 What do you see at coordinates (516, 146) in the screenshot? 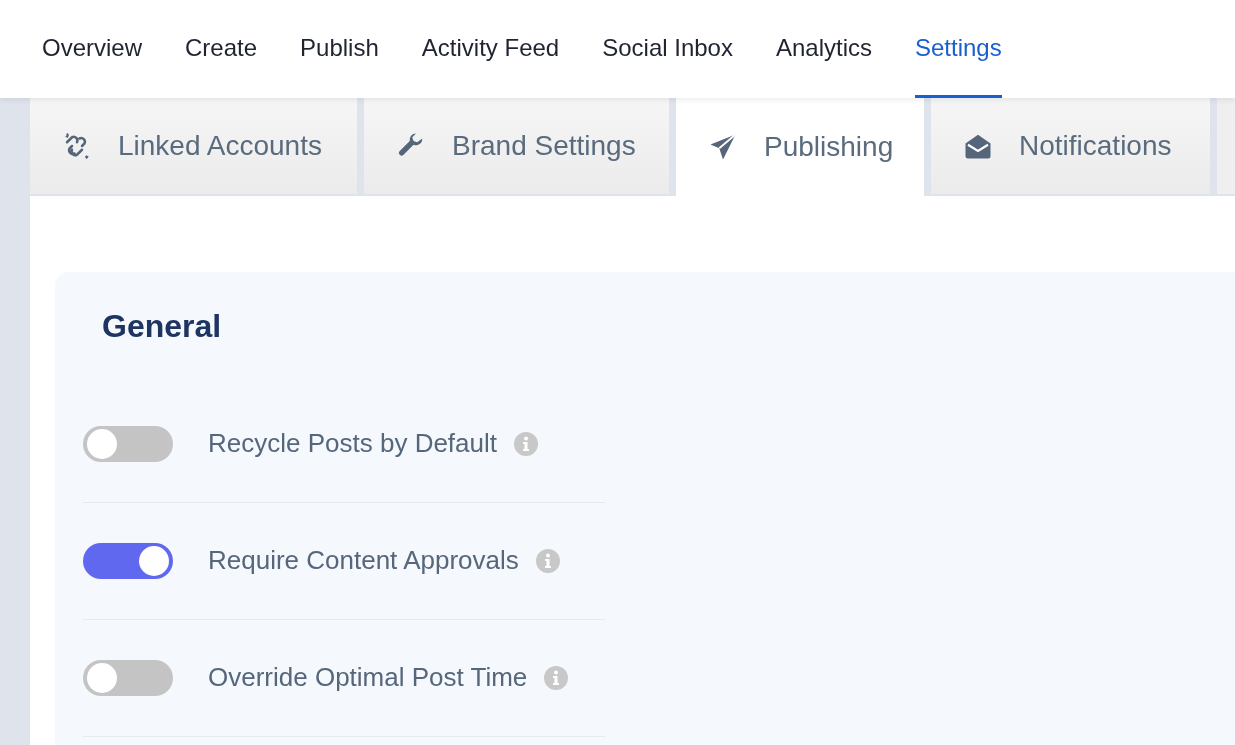
I see `settings-tab: Brand Settings` at bounding box center [516, 146].